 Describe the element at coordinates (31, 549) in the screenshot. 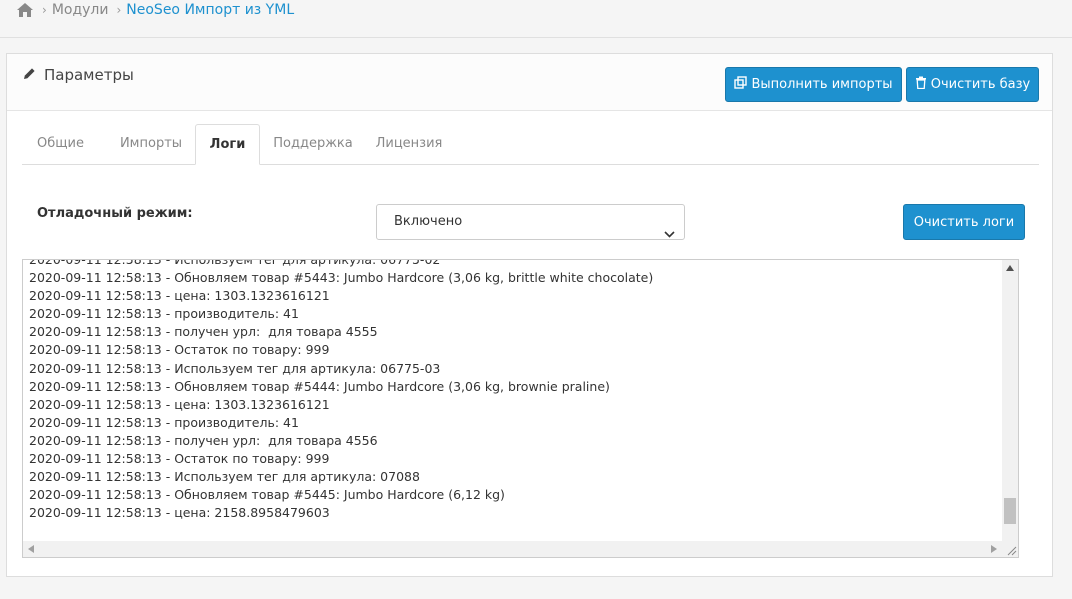

I see `scroll-left-icon` at that location.